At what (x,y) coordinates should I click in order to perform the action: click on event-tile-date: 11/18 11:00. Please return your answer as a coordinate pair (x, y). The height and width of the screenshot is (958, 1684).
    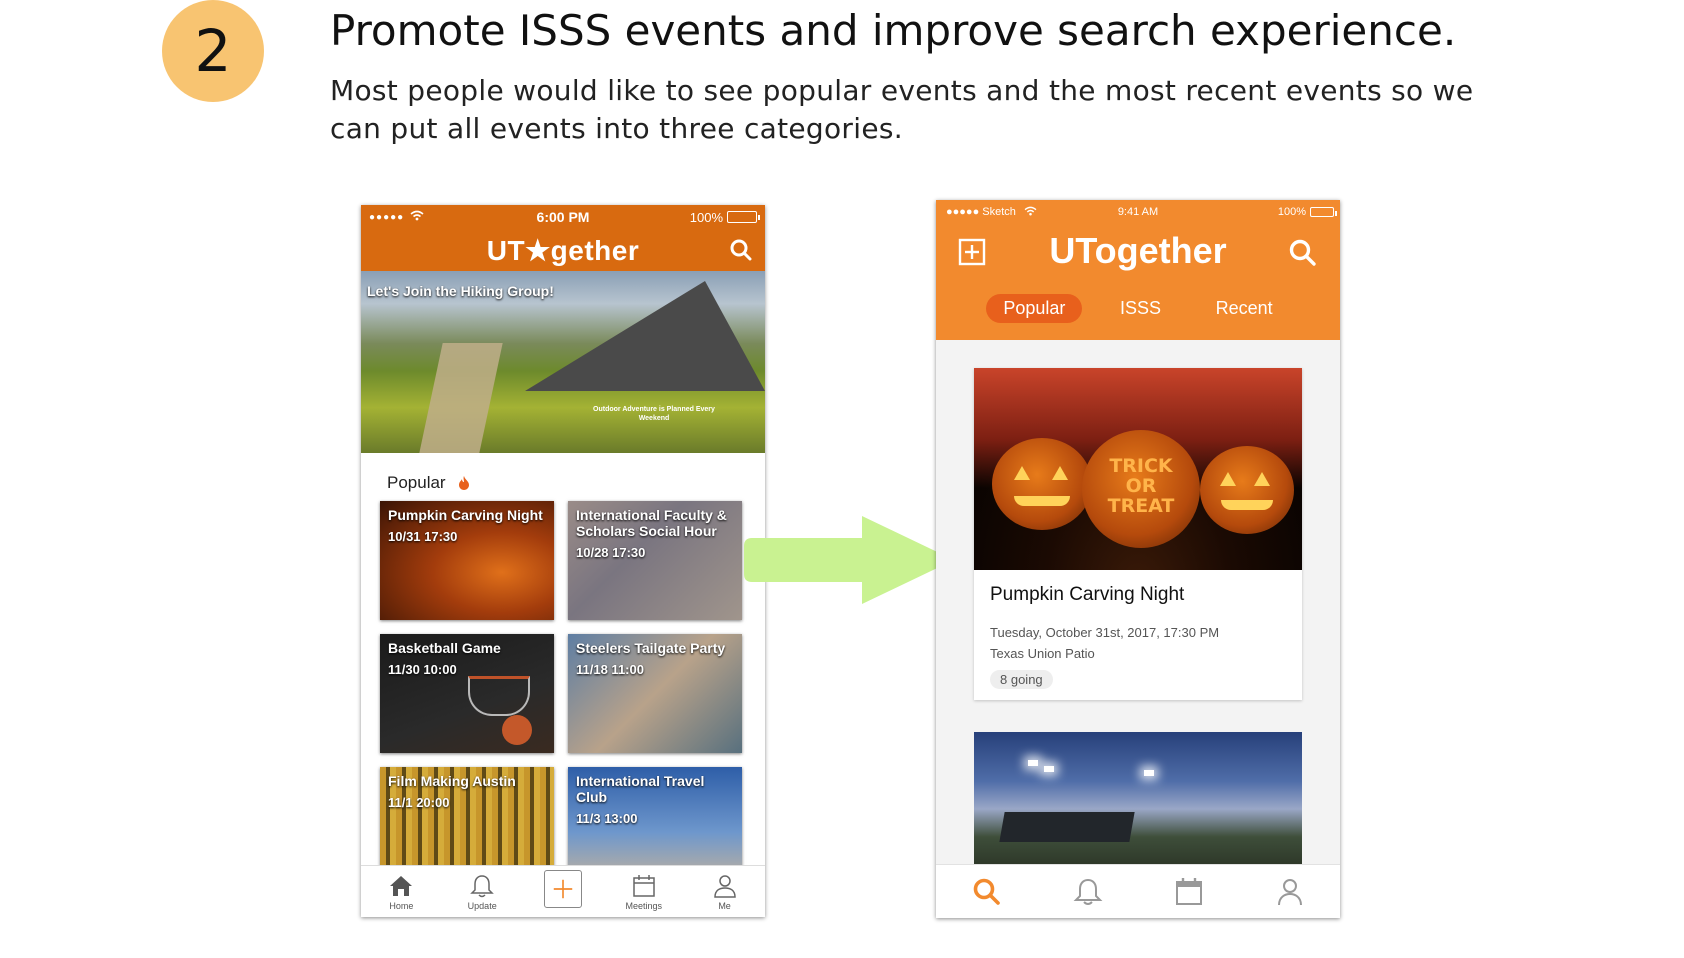
    Looking at the image, I should click on (610, 669).